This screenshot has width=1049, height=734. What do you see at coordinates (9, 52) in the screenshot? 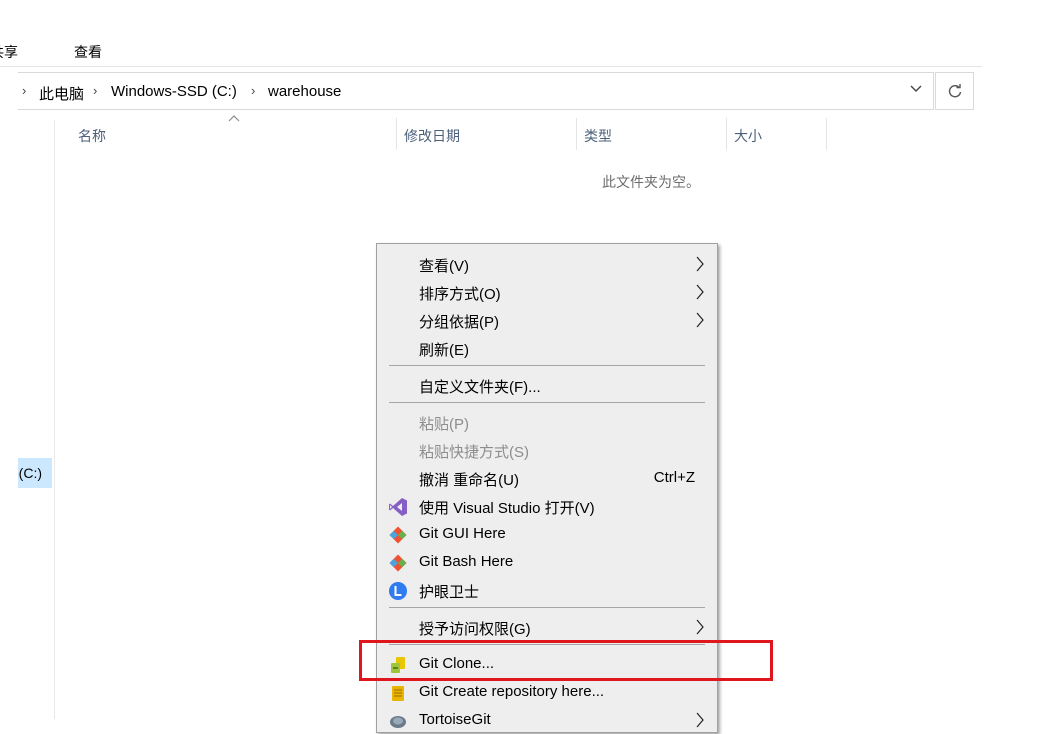
I see `tab-share: 共享` at bounding box center [9, 52].